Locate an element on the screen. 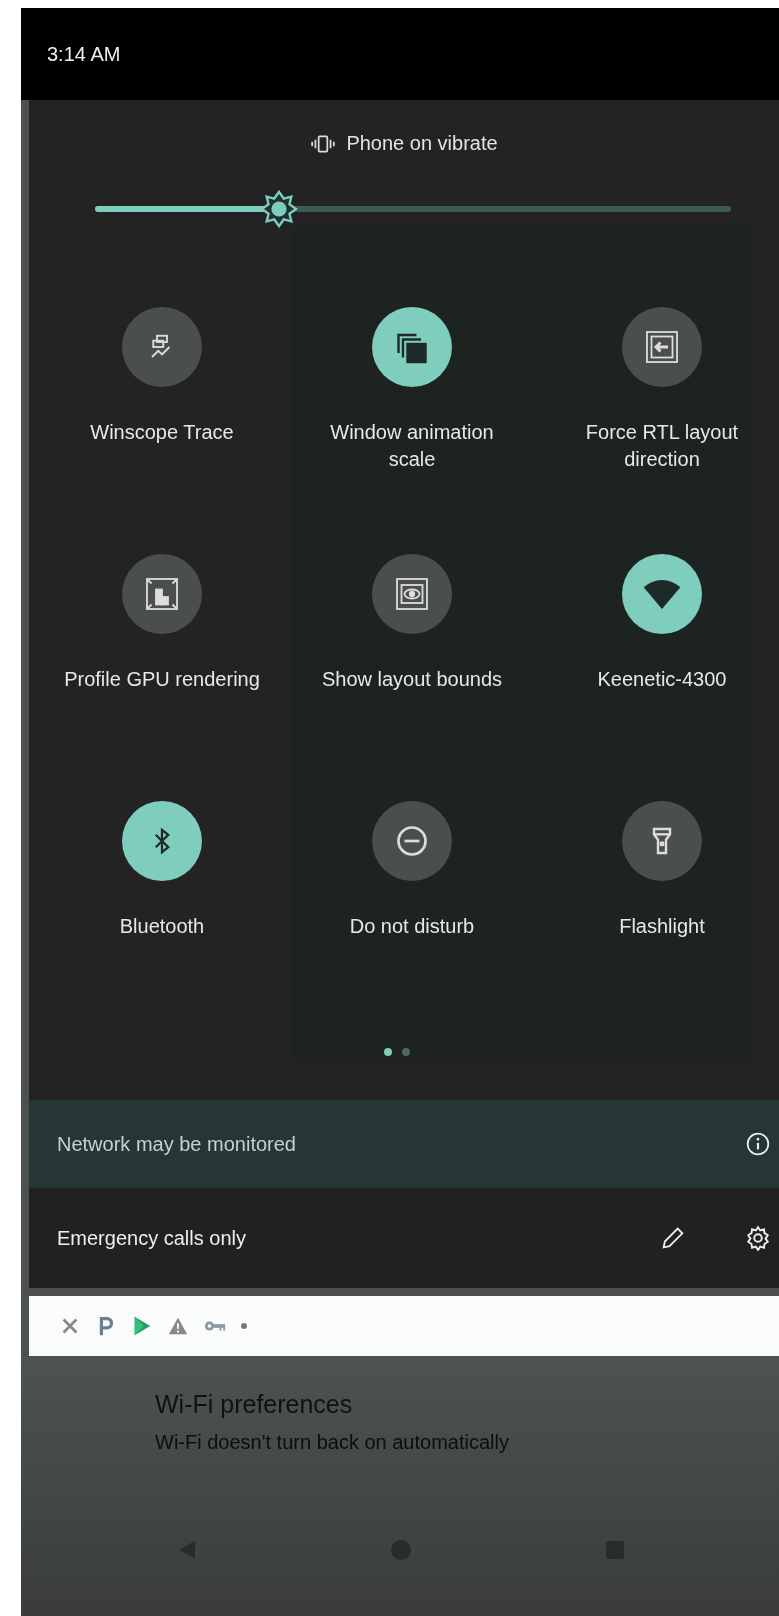 The image size is (779, 1616). tile-label: Force RTL layout direction is located at coordinates (662, 446).